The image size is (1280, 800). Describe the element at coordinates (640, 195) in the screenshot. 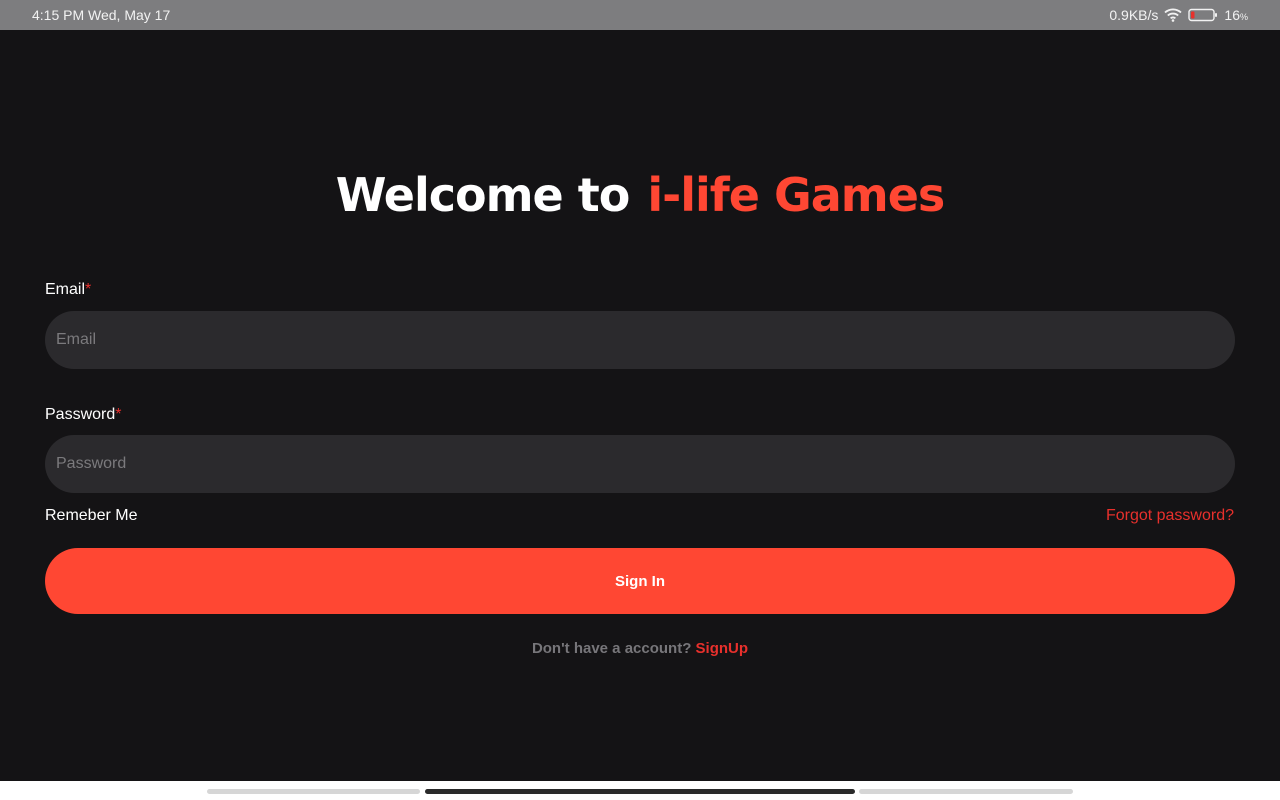

I see `page-title: Welcome to i-life Games` at that location.